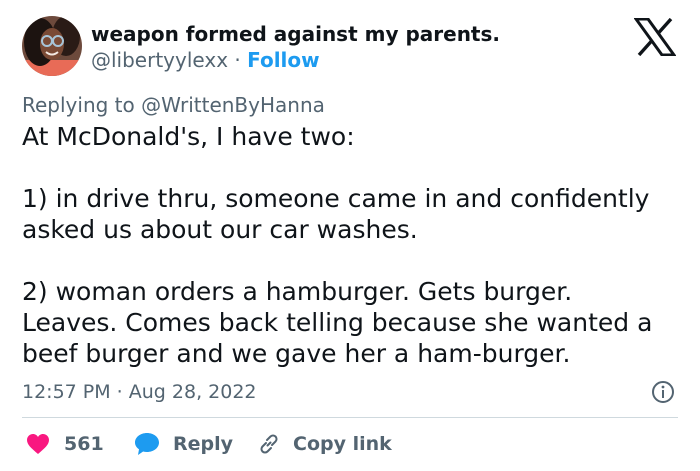  I want to click on heart-icon, so click(38, 444).